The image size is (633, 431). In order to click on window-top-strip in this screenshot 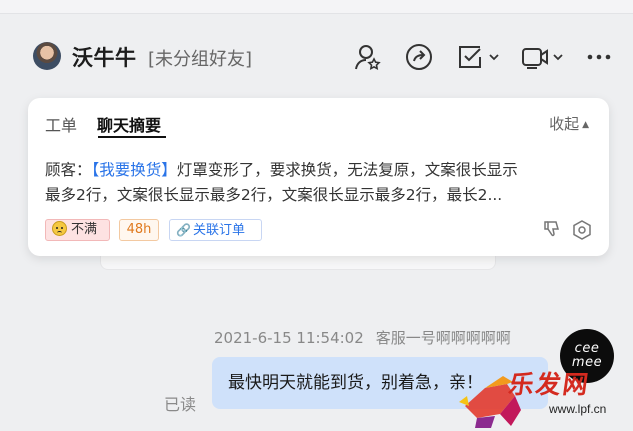, I will do `click(316, 7)`.